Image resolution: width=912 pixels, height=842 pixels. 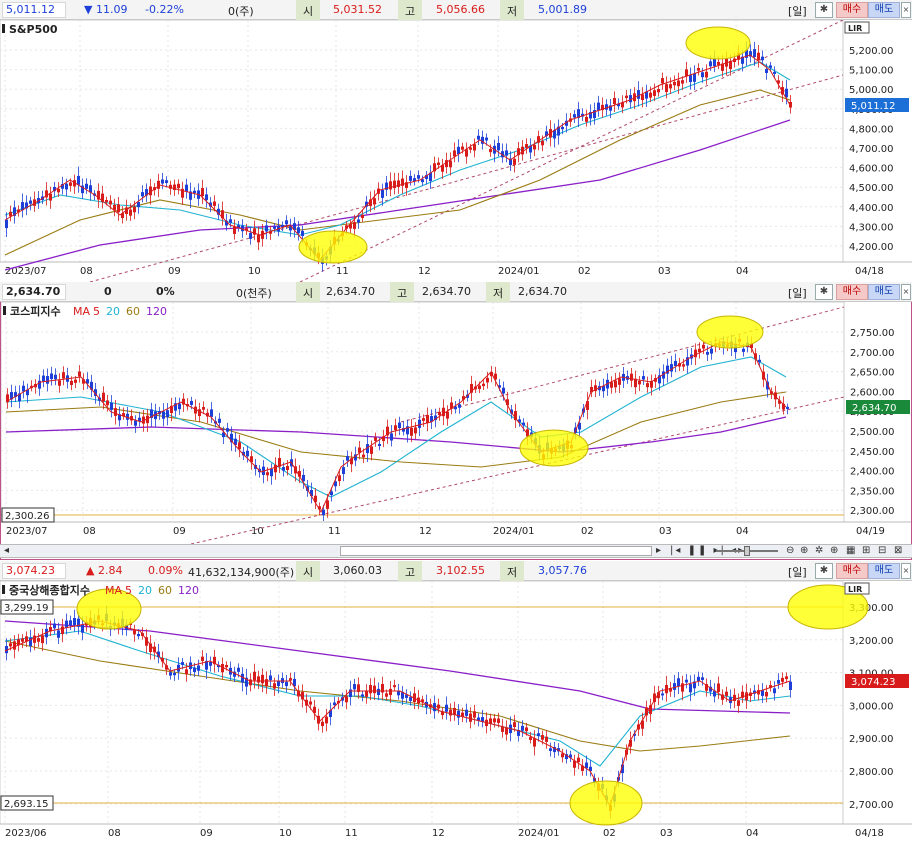 What do you see at coordinates (870, 531) in the screenshot?
I see `kospi-date-label: 04/19` at bounding box center [870, 531].